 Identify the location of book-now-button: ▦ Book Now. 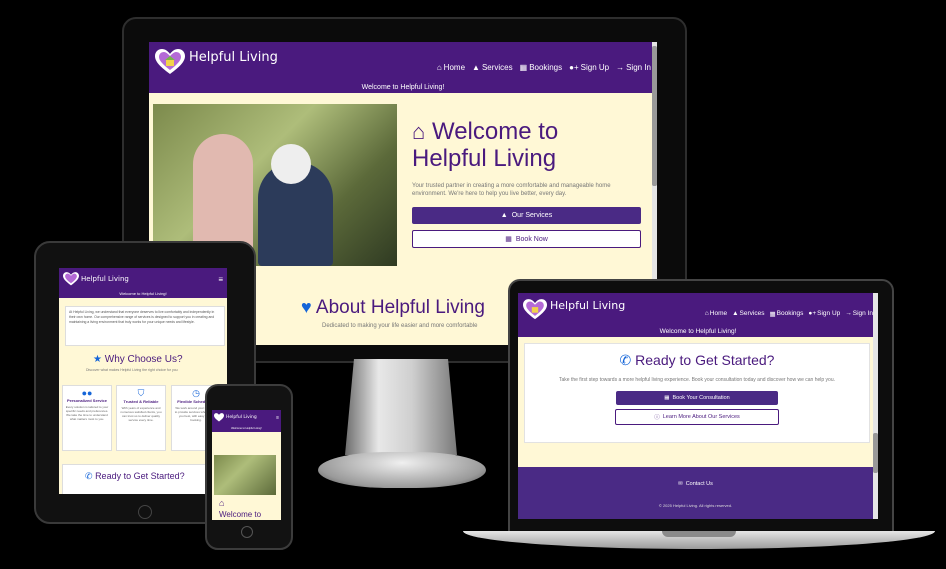
(526, 239).